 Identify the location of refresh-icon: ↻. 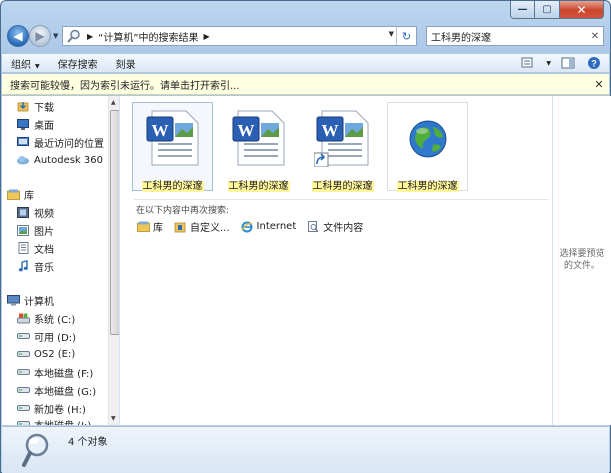
(406, 36).